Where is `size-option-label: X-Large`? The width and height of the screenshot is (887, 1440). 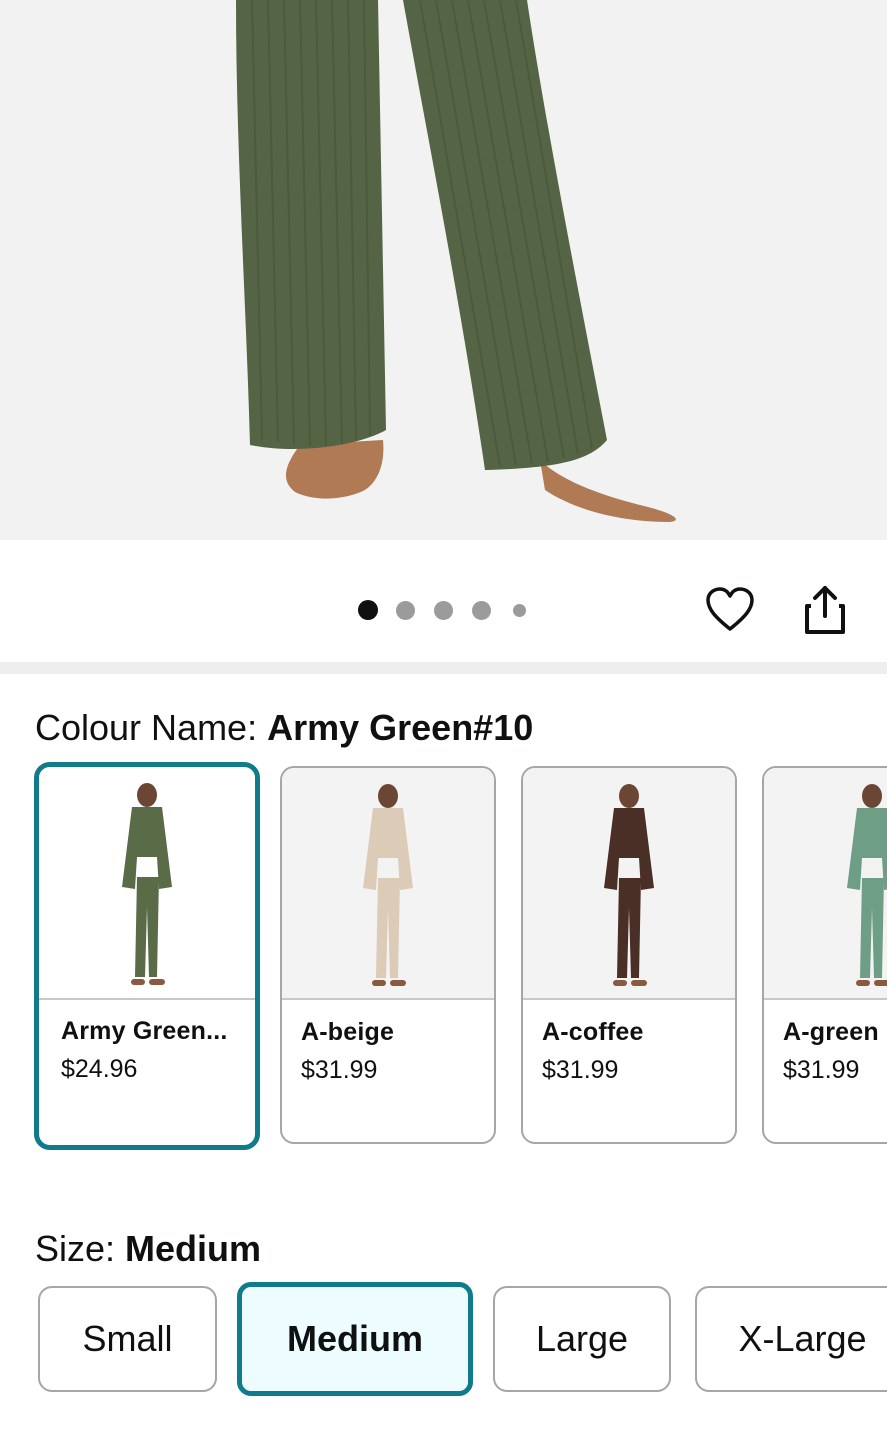 size-option-label: X-Large is located at coordinates (802, 1338).